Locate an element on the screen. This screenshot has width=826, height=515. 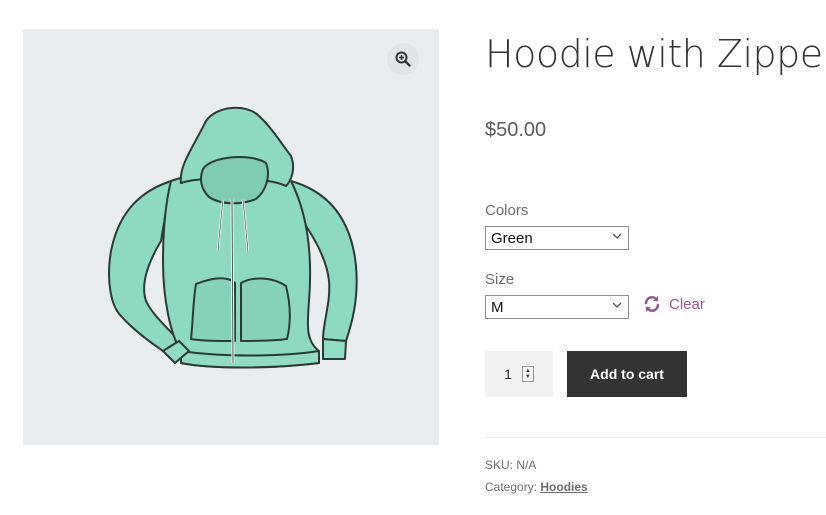
zoom-button is located at coordinates (403, 59).